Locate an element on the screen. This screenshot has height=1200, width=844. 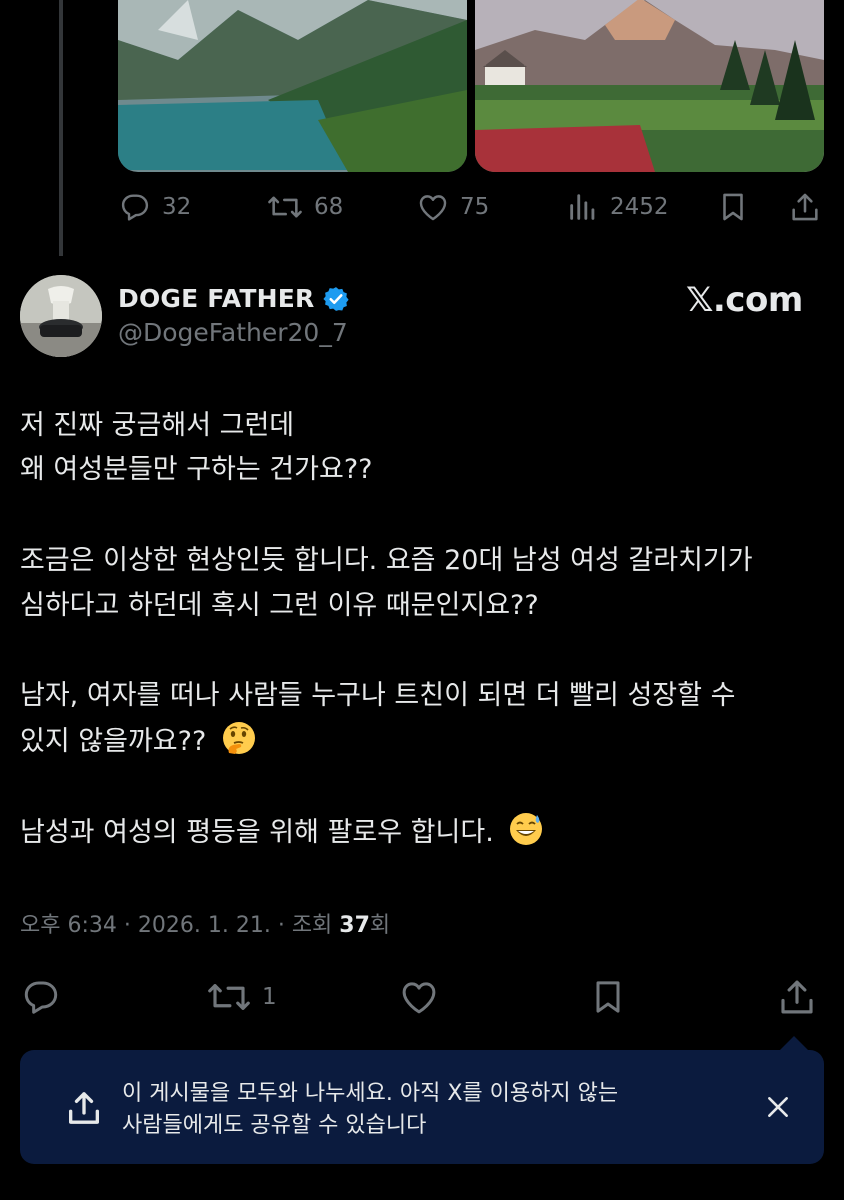
thinking-face-emoji is located at coordinates (238, 738).